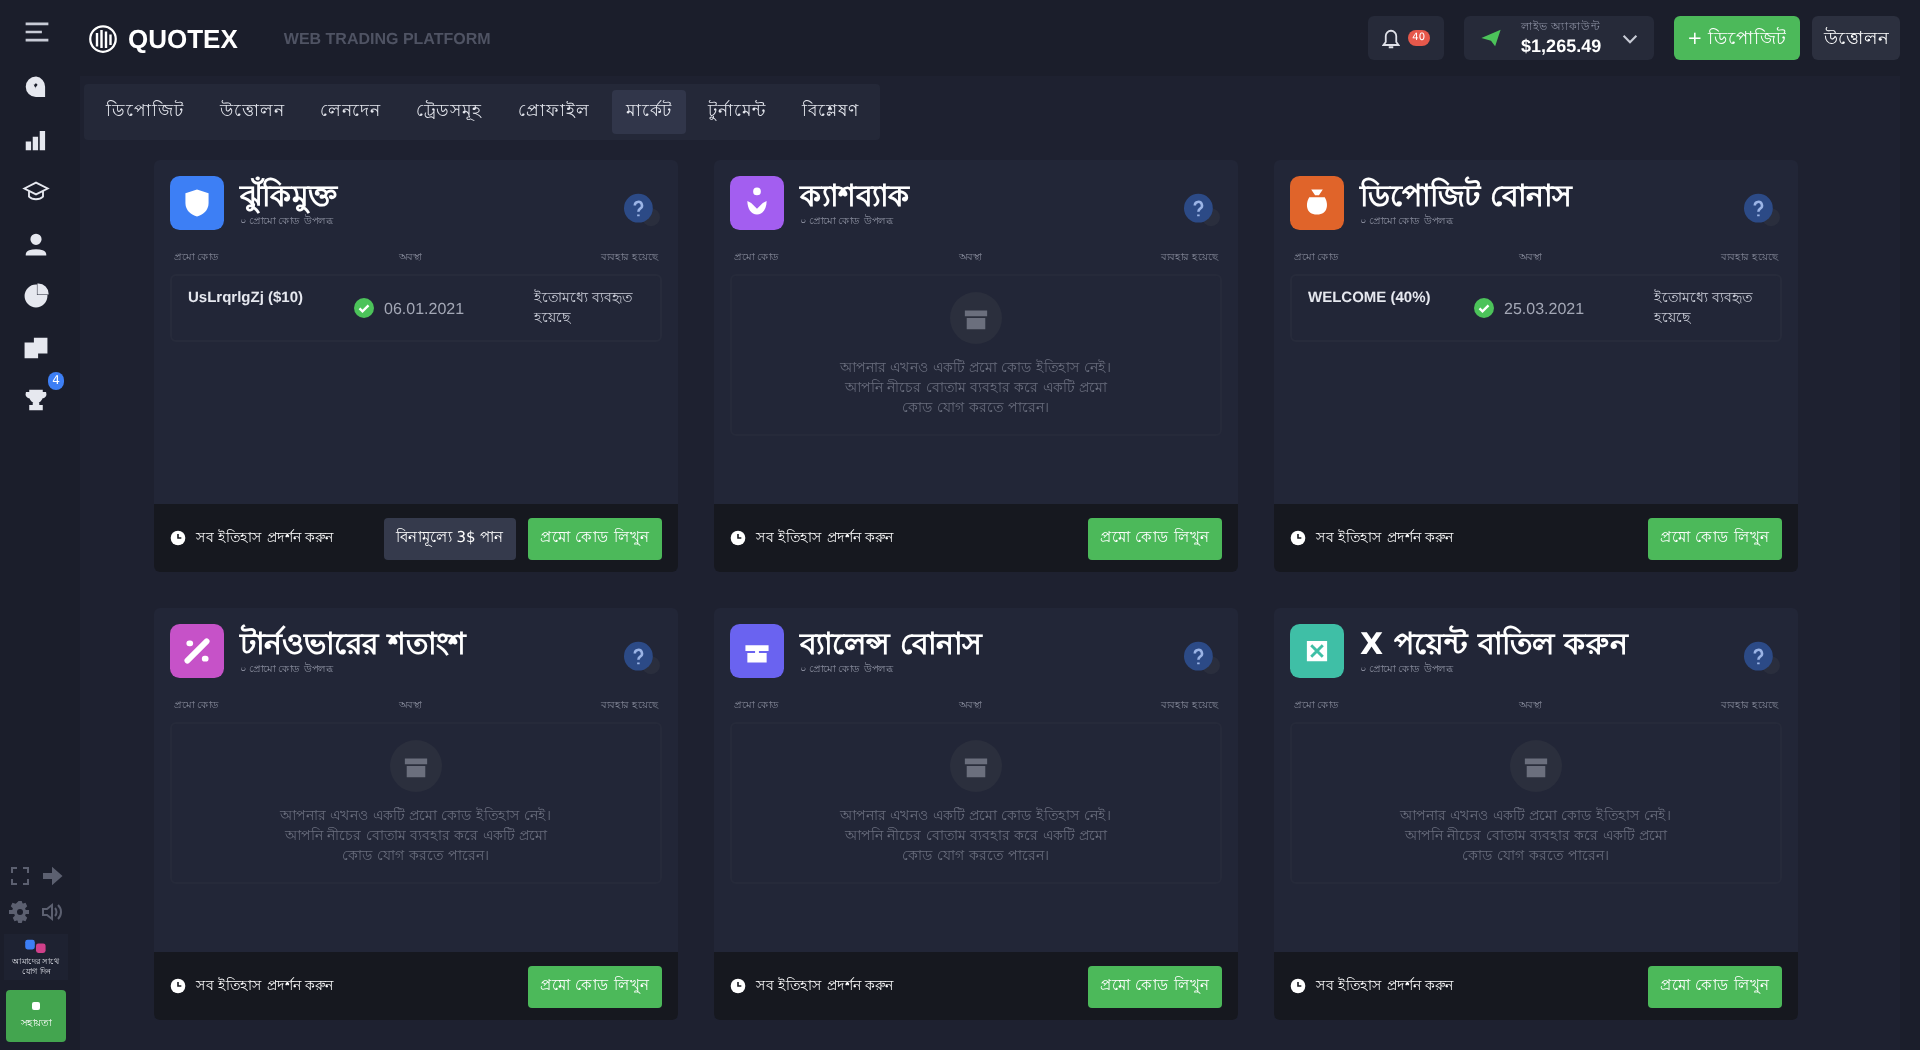  Describe the element at coordinates (52, 912) in the screenshot. I see `sound-icon` at that location.